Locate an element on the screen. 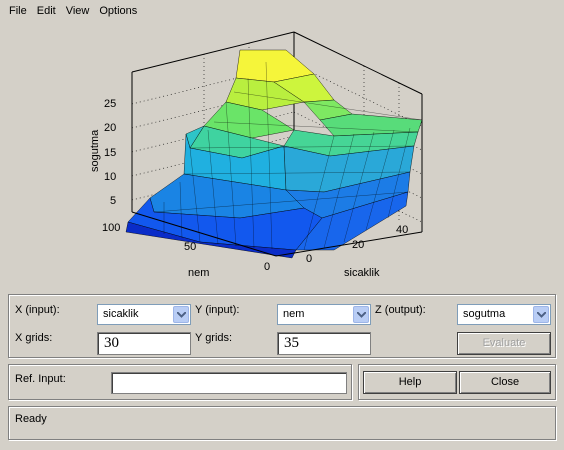 The image size is (564, 450). x-tick: 40 is located at coordinates (402, 230).